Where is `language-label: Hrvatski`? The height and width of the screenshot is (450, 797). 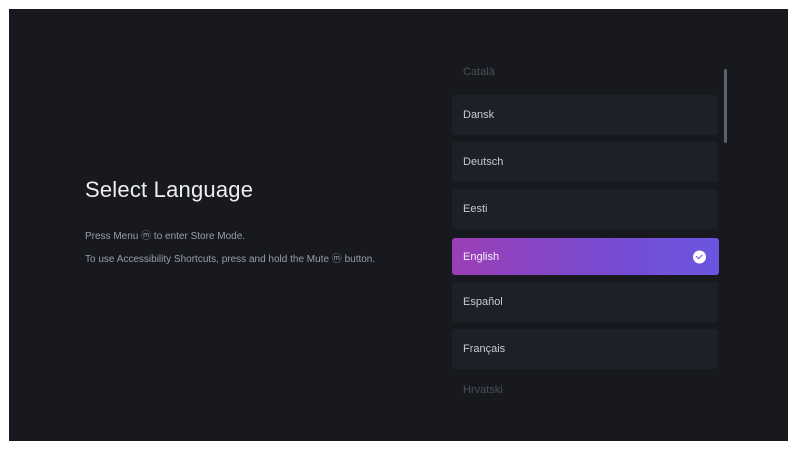
language-label: Hrvatski is located at coordinates (483, 390).